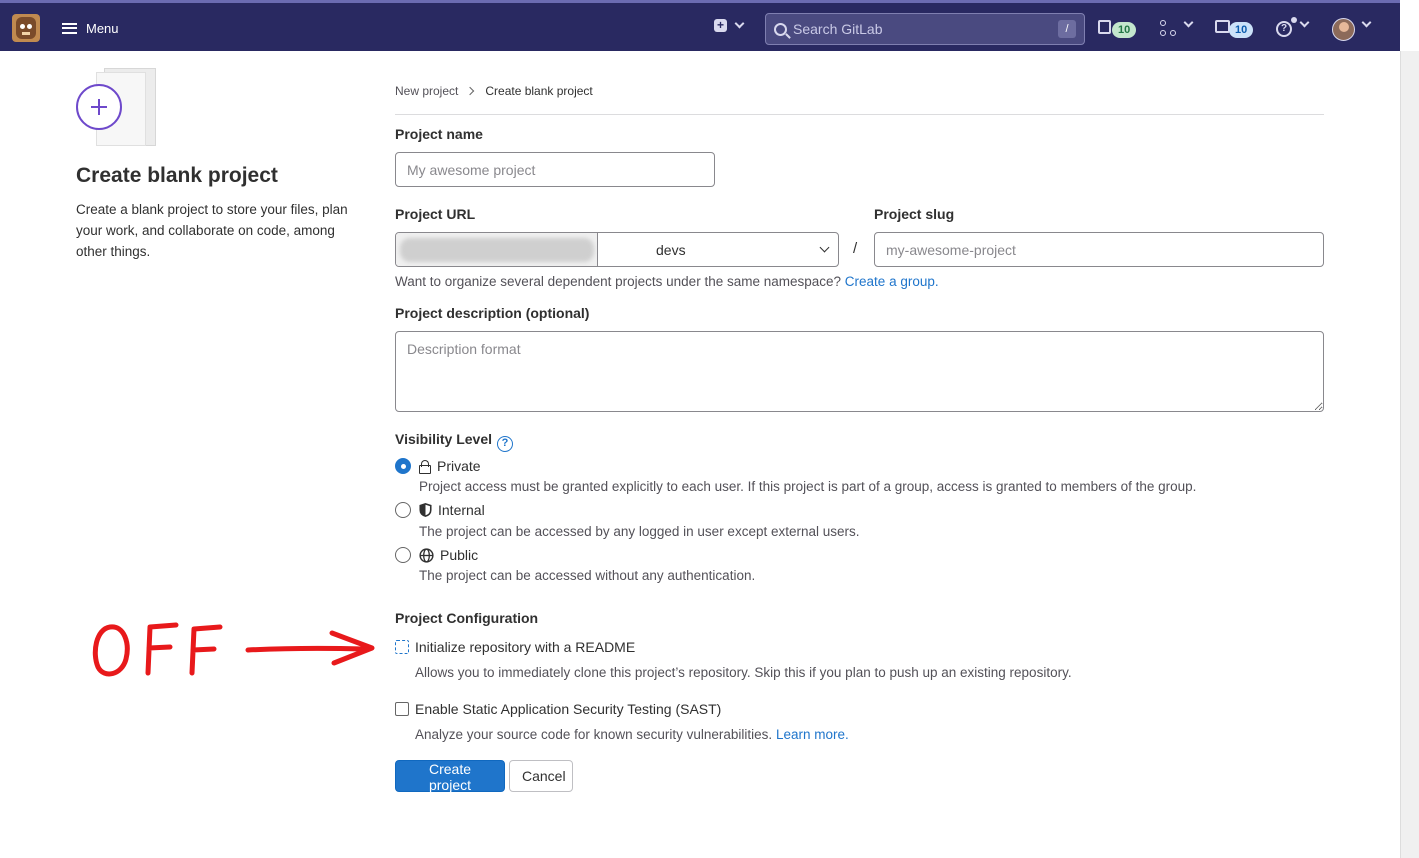  I want to click on lock-icon, so click(425, 466).